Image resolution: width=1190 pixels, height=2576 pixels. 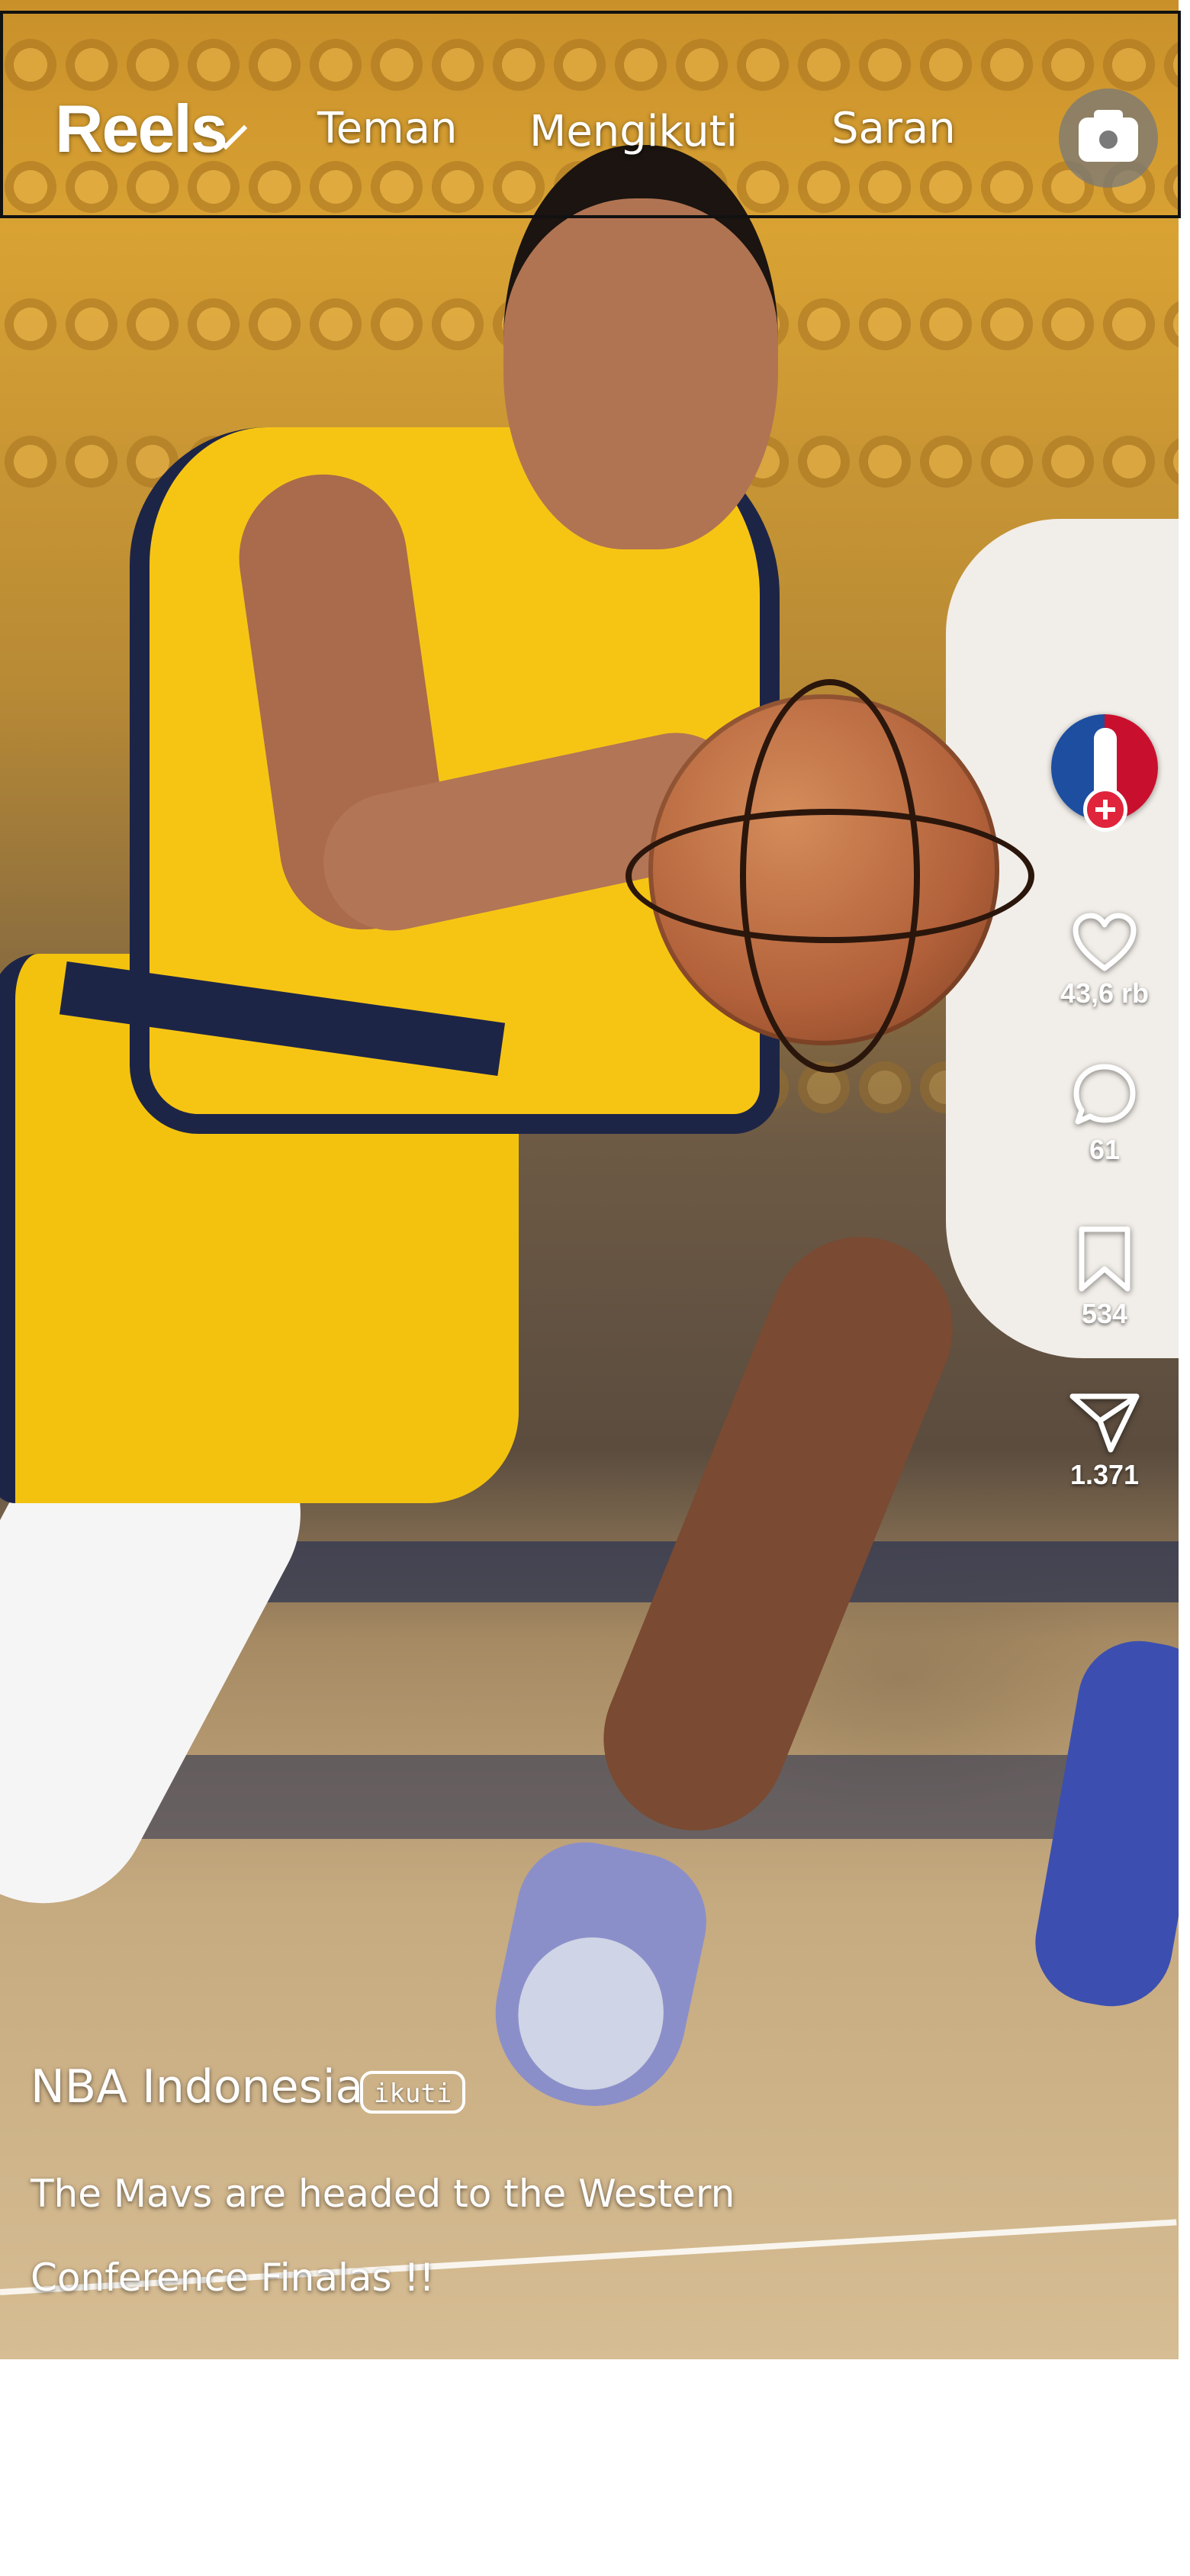 I want to click on camera-button, so click(x=1108, y=138).